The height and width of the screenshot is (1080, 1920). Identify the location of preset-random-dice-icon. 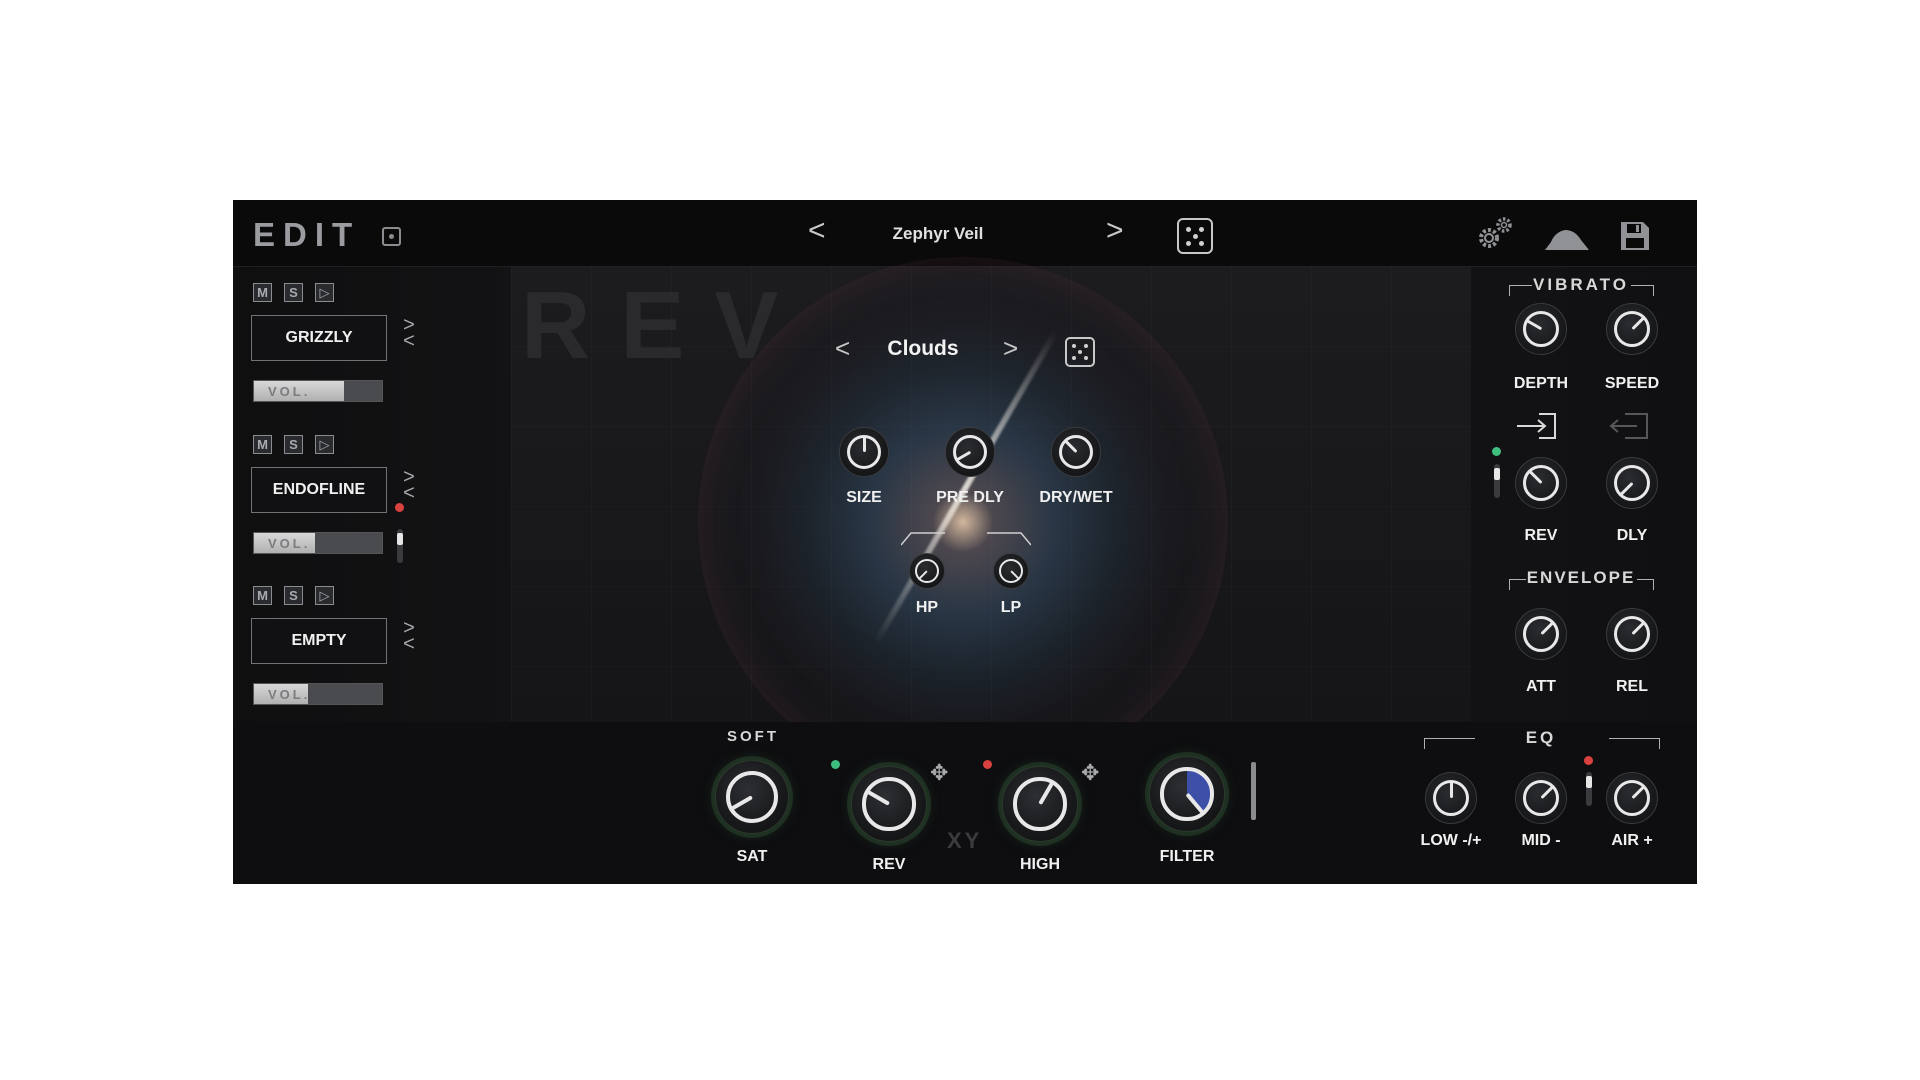
(1195, 236).